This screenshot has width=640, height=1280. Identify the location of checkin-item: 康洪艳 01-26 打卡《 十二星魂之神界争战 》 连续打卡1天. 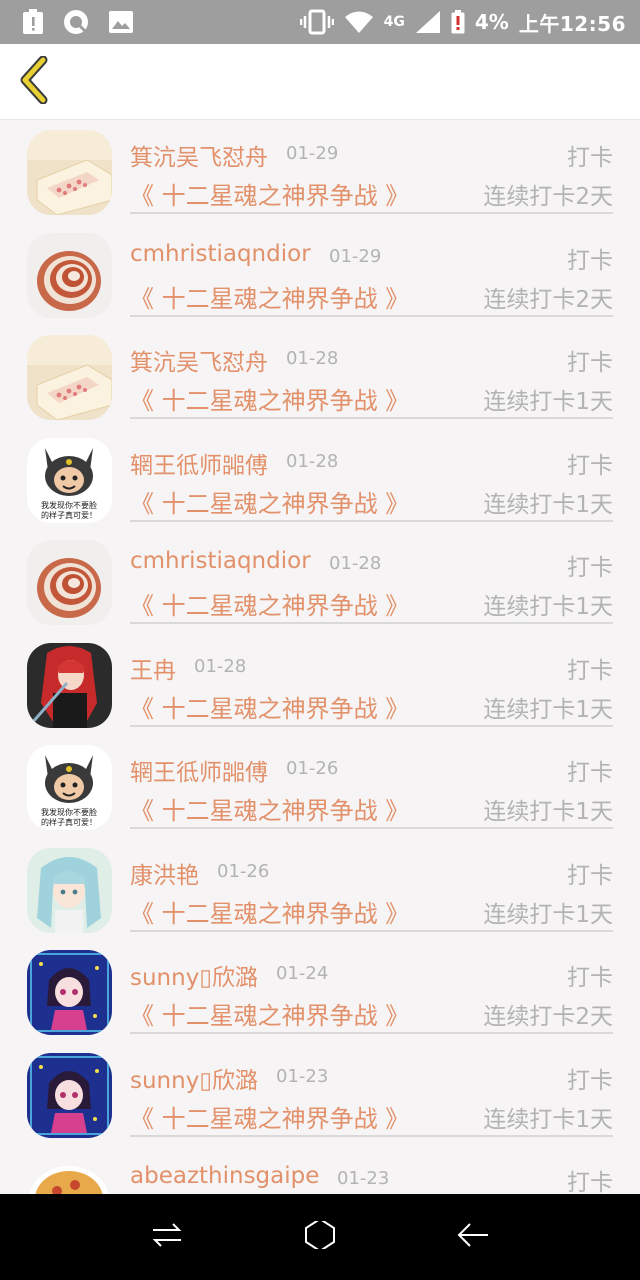
(320, 890).